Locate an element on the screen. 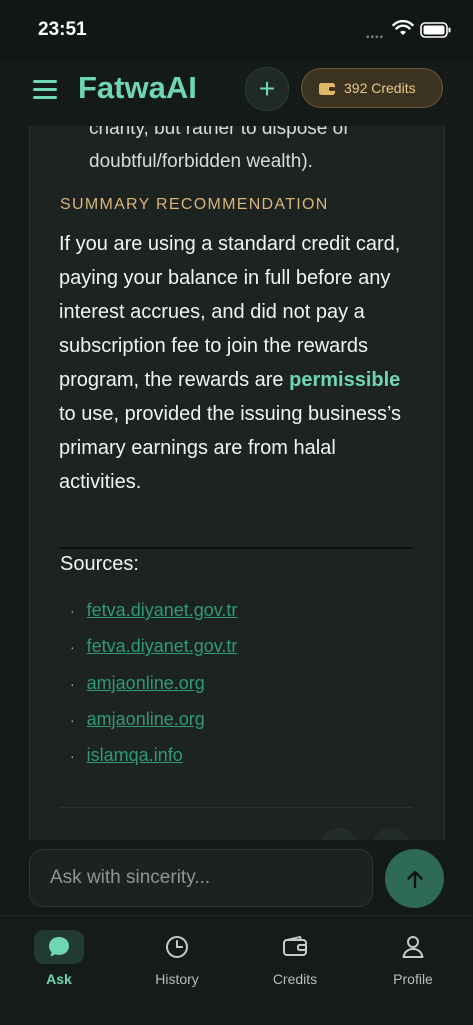 The height and width of the screenshot is (1025, 473). arrow-up-icon is located at coordinates (414, 879).